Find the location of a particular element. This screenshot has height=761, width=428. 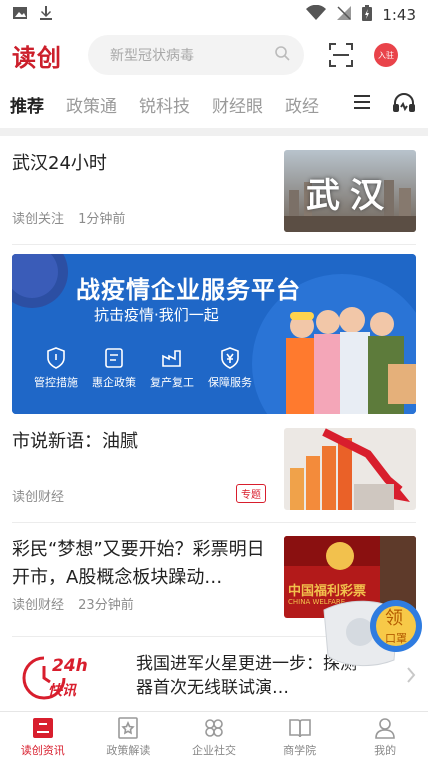

clover-icon is located at coordinates (214, 727).